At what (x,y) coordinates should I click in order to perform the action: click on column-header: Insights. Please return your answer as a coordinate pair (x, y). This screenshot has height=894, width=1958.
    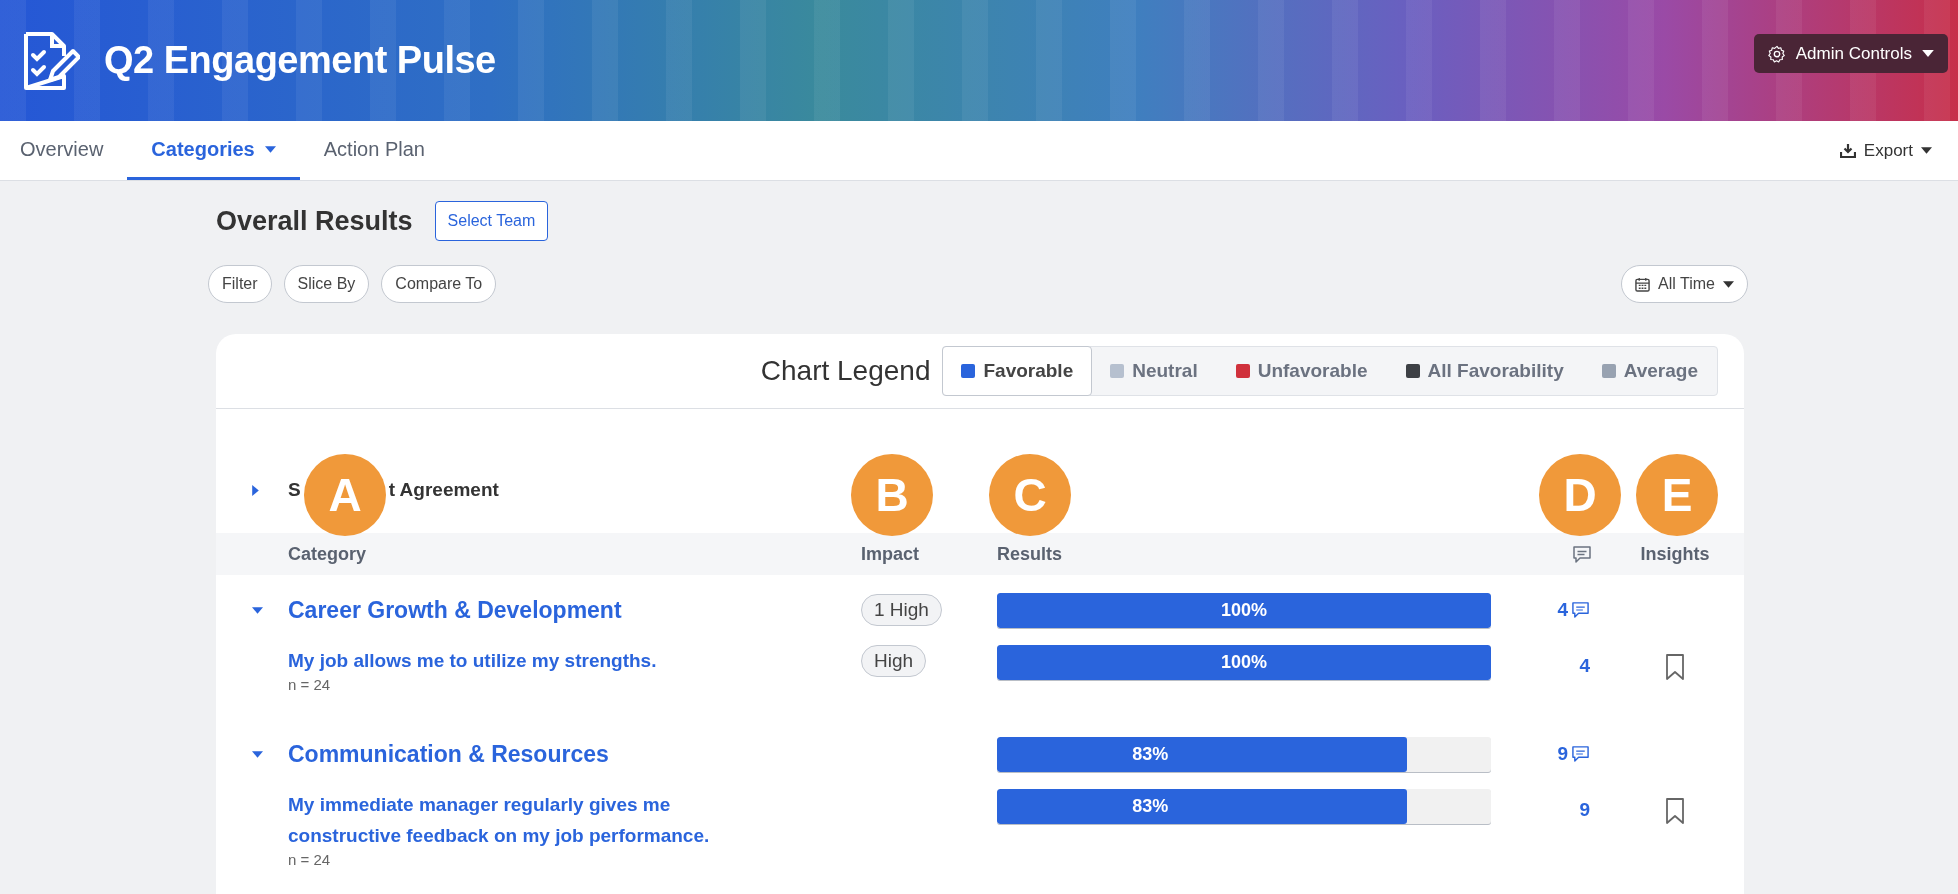
    Looking at the image, I should click on (1675, 554).